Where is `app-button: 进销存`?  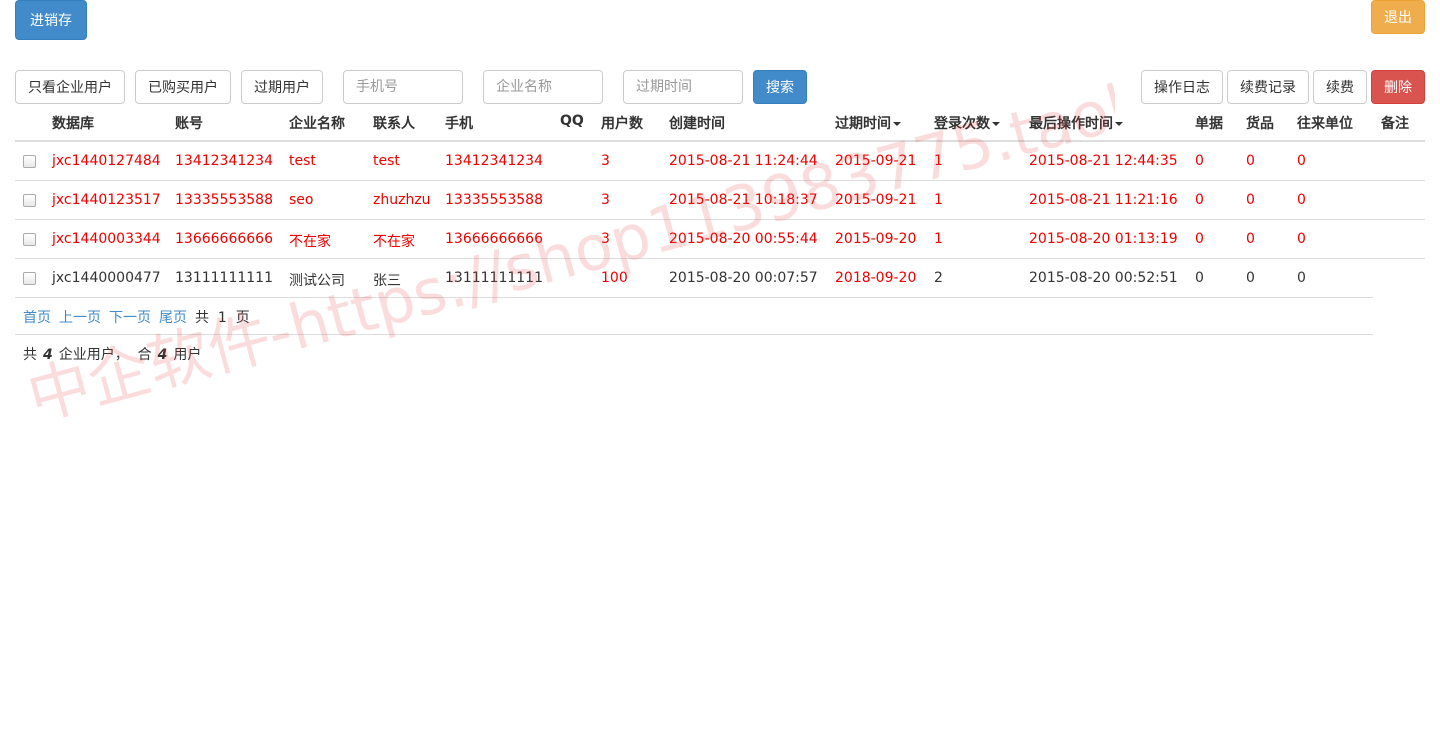 app-button: 进销存 is located at coordinates (51, 20).